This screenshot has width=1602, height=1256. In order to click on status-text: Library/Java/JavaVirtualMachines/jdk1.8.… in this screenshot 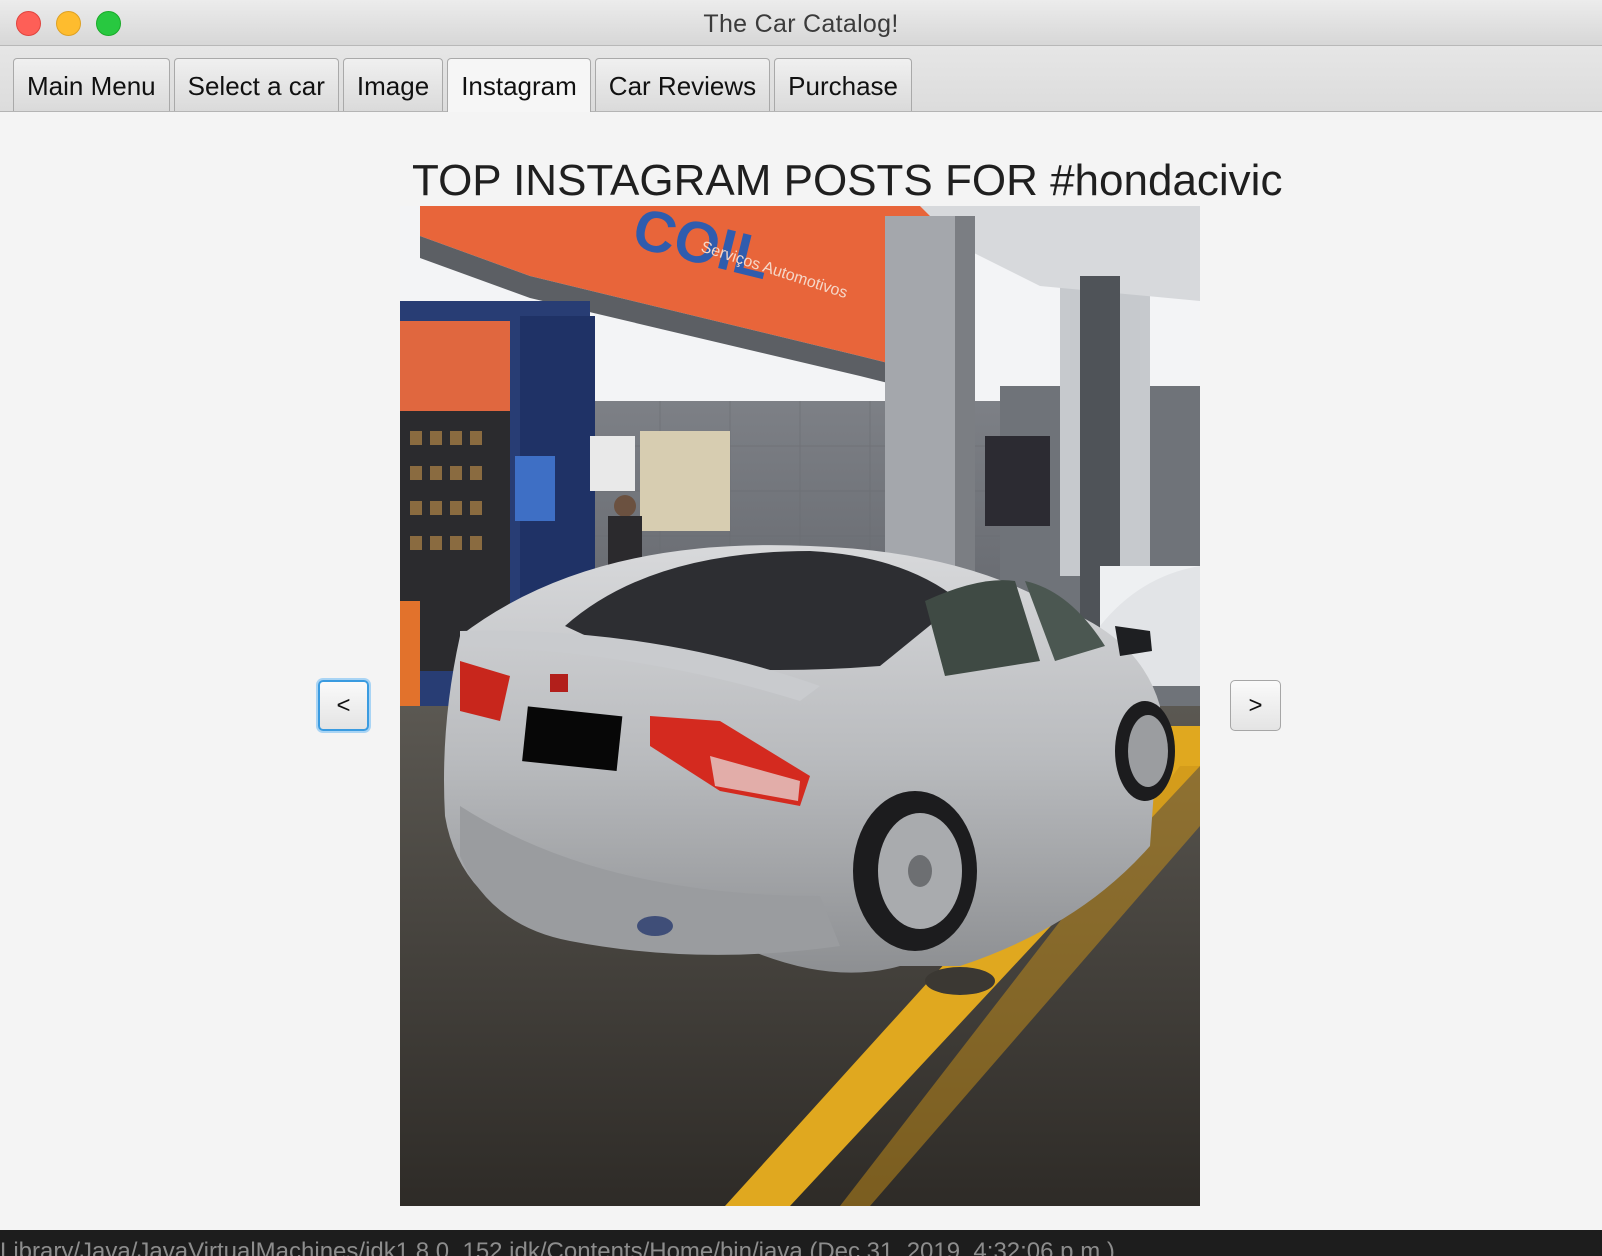, I will do `click(557, 1247)`.